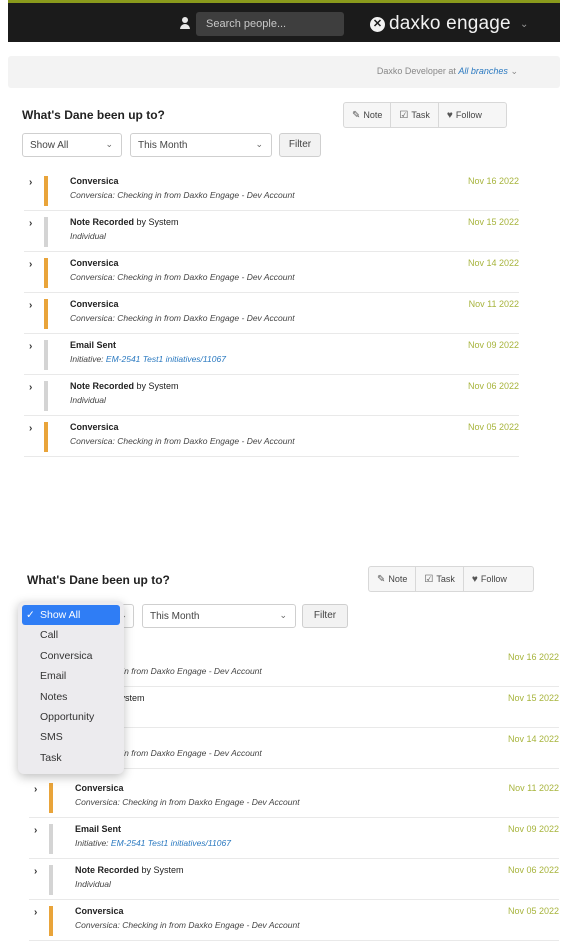 Image resolution: width=568 pixels, height=946 pixels. I want to click on top-navigation-bar: ✕ daxko engage ⌄, so click(284, 21).